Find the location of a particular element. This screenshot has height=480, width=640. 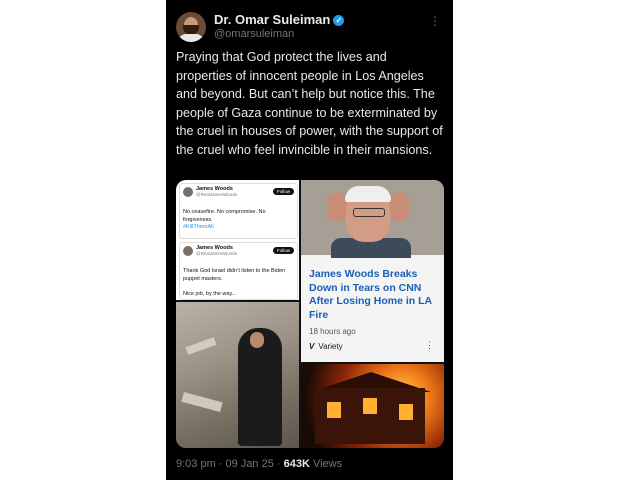

fire-photo is located at coordinates (372, 406).